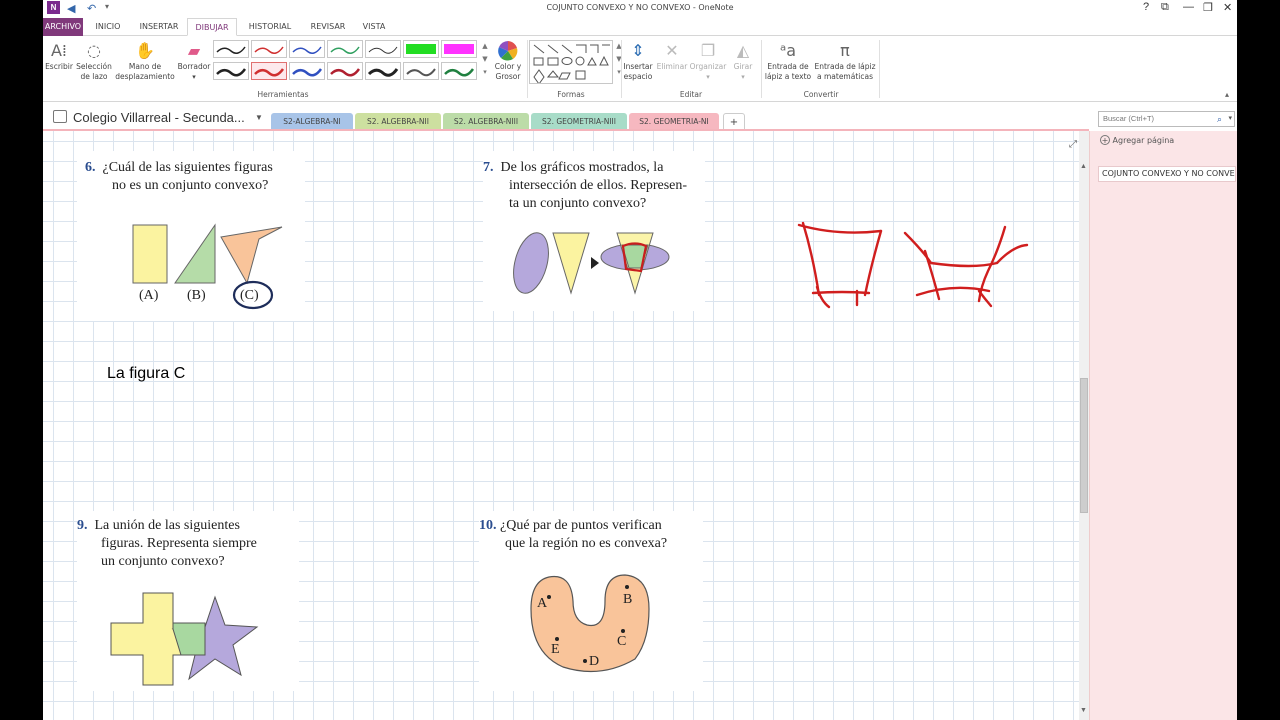  I want to click on tab-archivo: ARCHIVO, so click(63, 27).